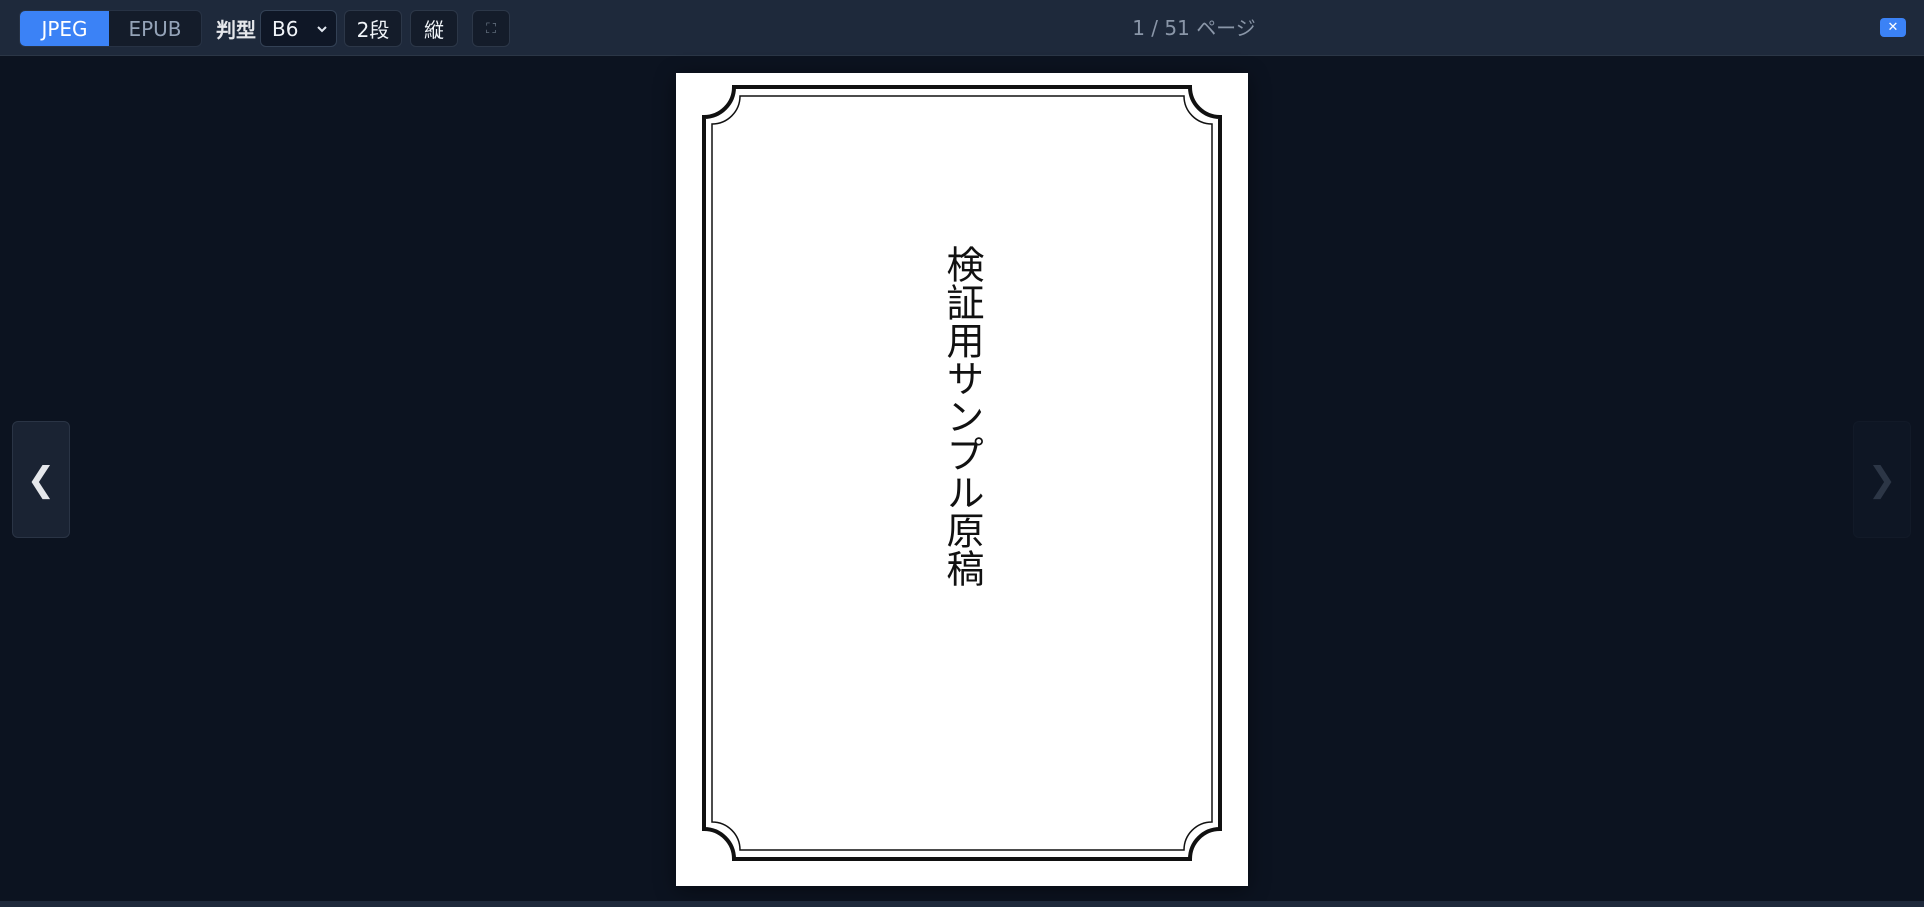  I want to click on format-epub-button: EPUB, so click(155, 28).